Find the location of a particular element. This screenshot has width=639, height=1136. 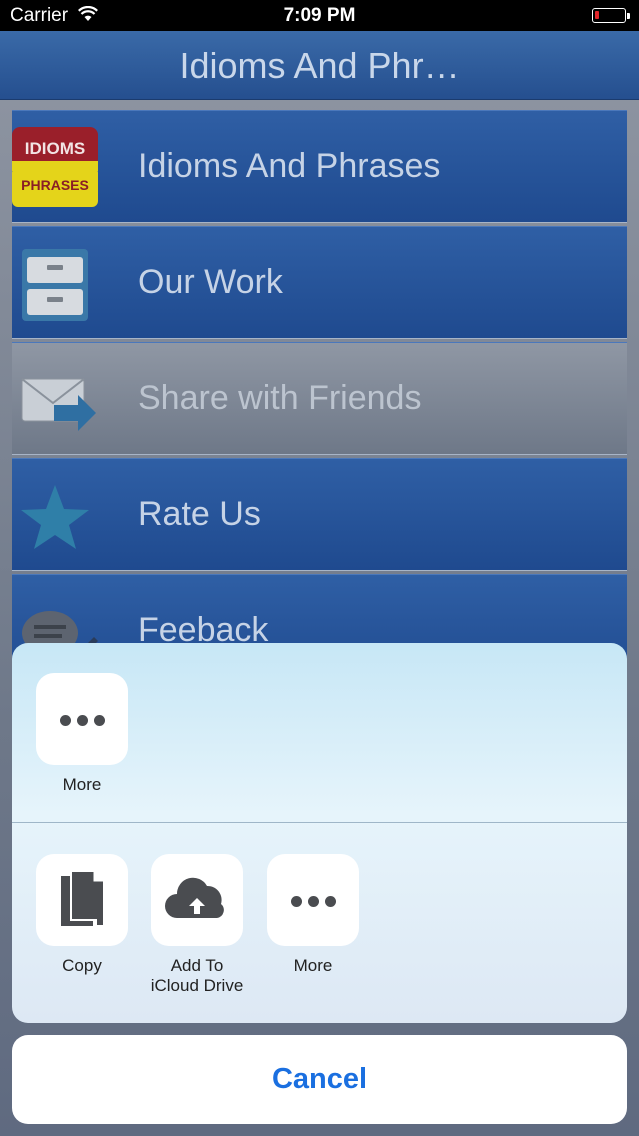

logo-text-idioms: IDIOMS is located at coordinates (55, 148).